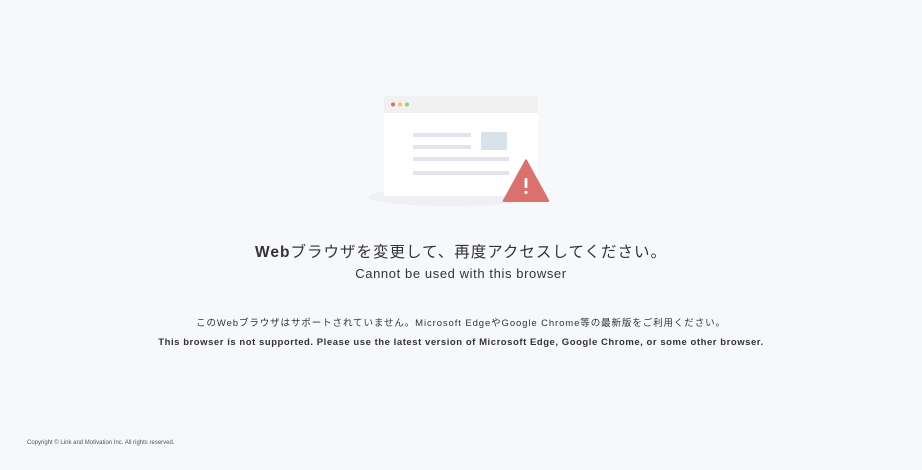 The height and width of the screenshot is (470, 922). Describe the element at coordinates (400, 104) in the screenshot. I see `window-dot-yellow` at that location.